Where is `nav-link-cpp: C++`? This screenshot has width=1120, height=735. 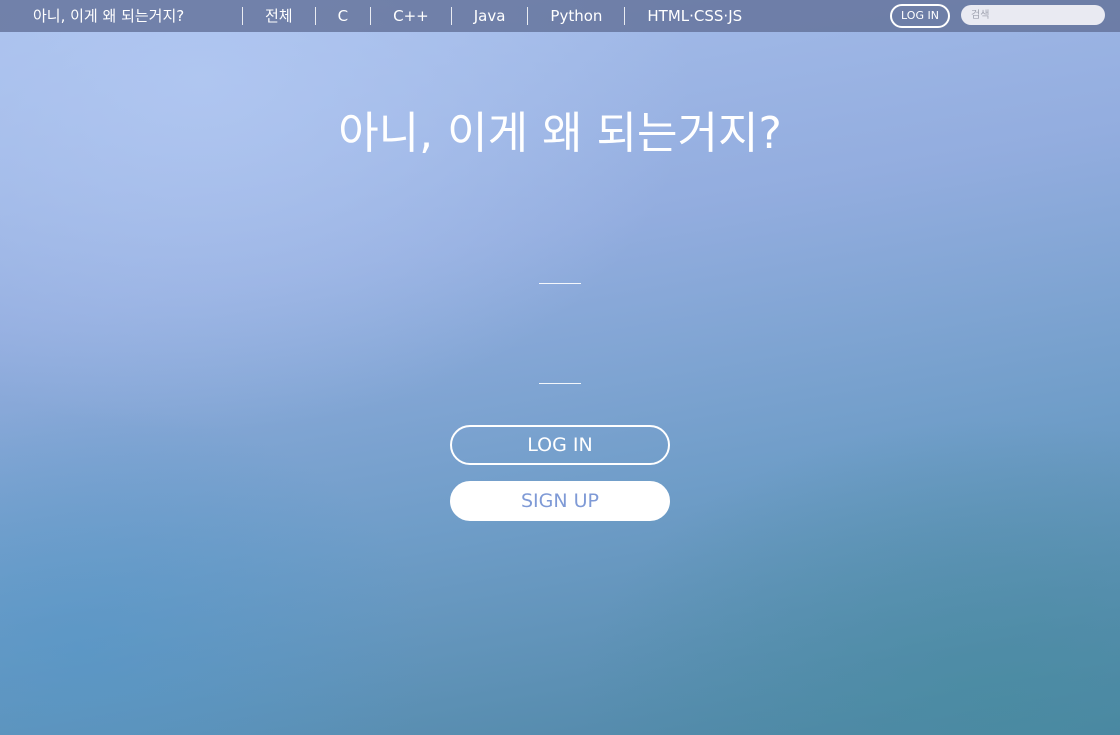
nav-link-cpp: C++ is located at coordinates (410, 16).